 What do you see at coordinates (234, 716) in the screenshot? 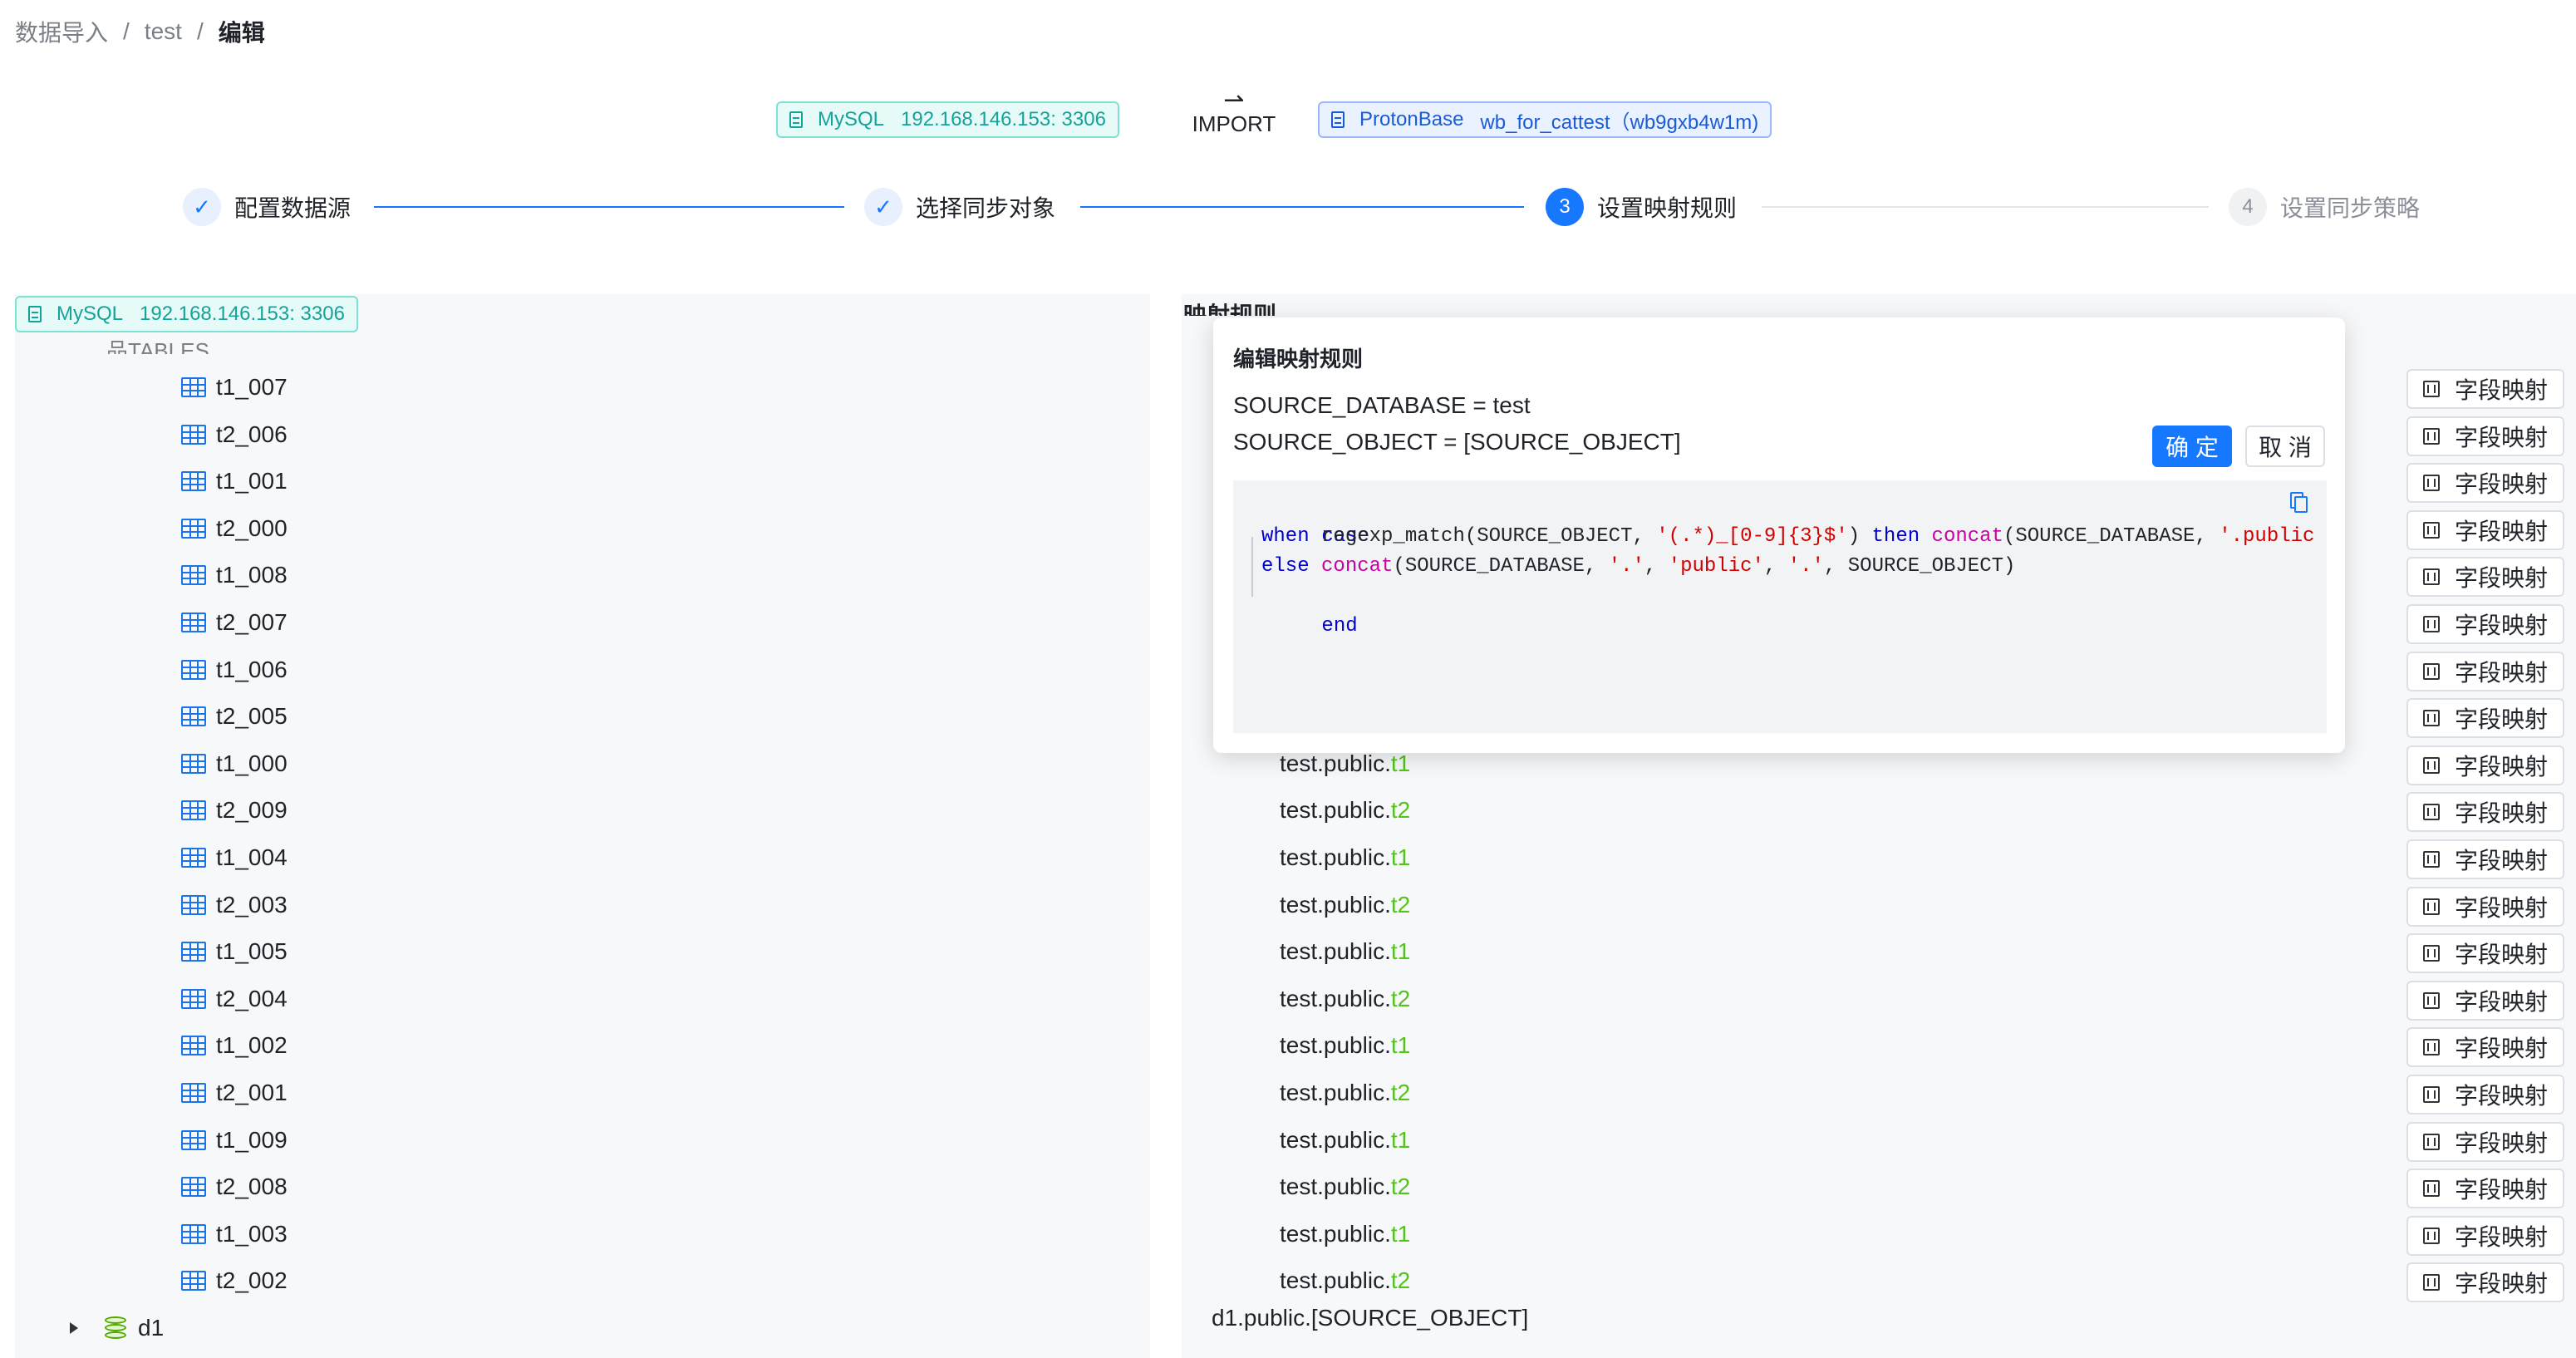
I see `table-row: t2_005` at bounding box center [234, 716].